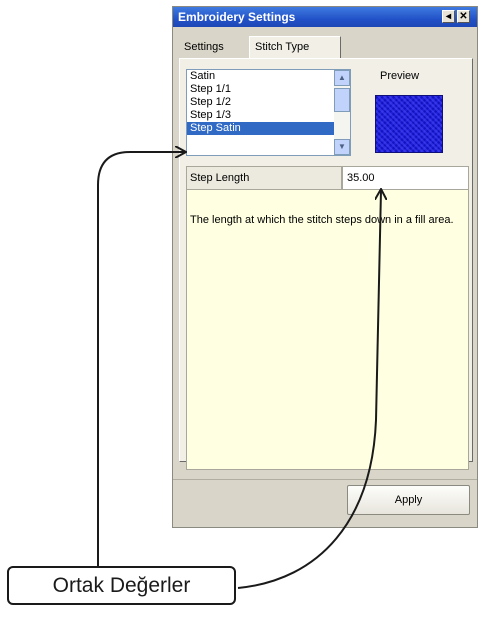  I want to click on divider, so click(325, 479).